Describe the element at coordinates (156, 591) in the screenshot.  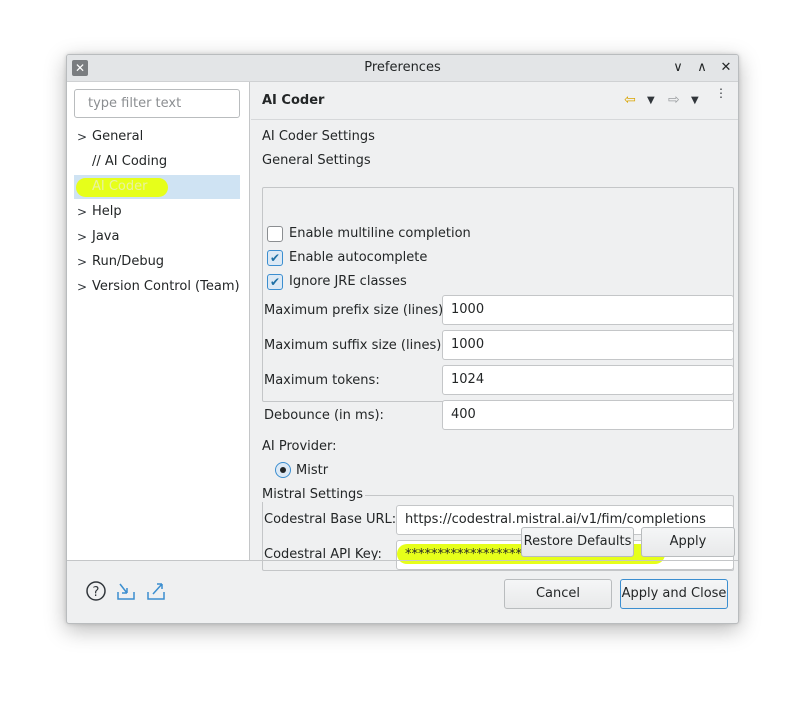
I see `export-icon` at that location.